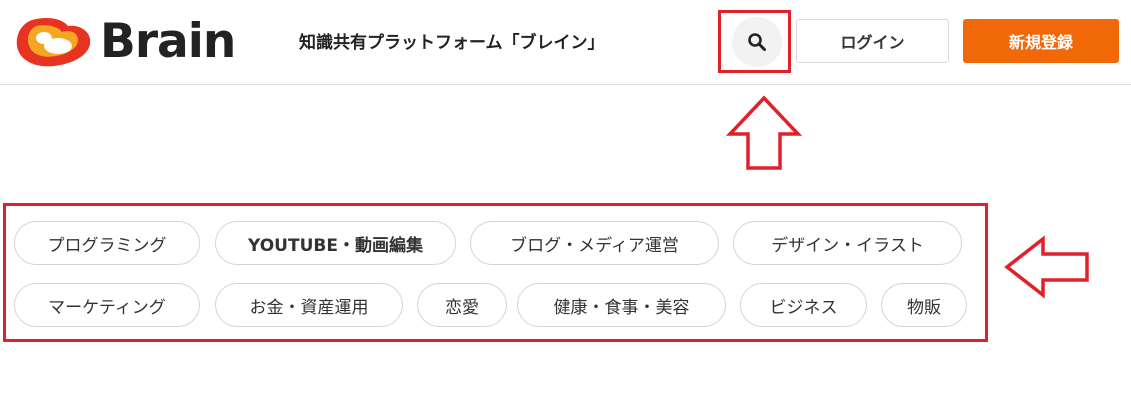 This screenshot has height=399, width=1131. Describe the element at coordinates (53, 42) in the screenshot. I see `brain-logo-icon` at that location.